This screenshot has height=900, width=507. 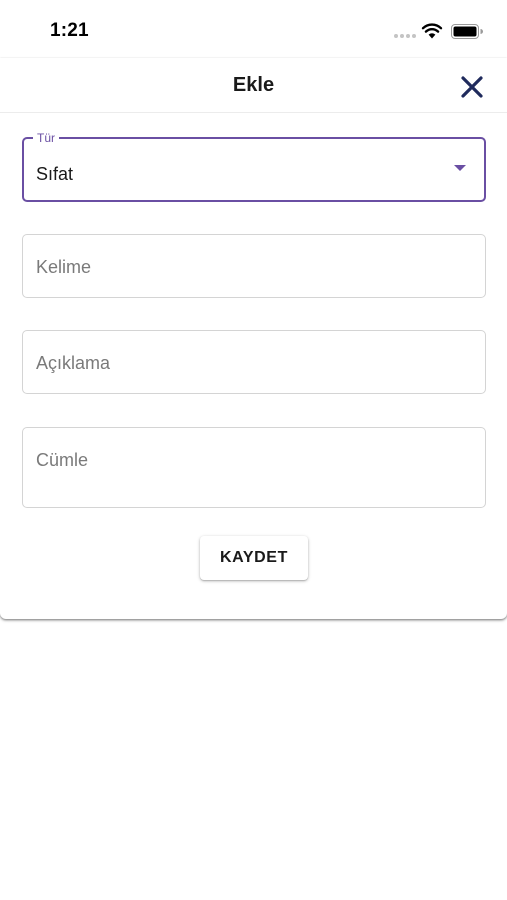 I want to click on sheet-title: Ekle, so click(x=253, y=85).